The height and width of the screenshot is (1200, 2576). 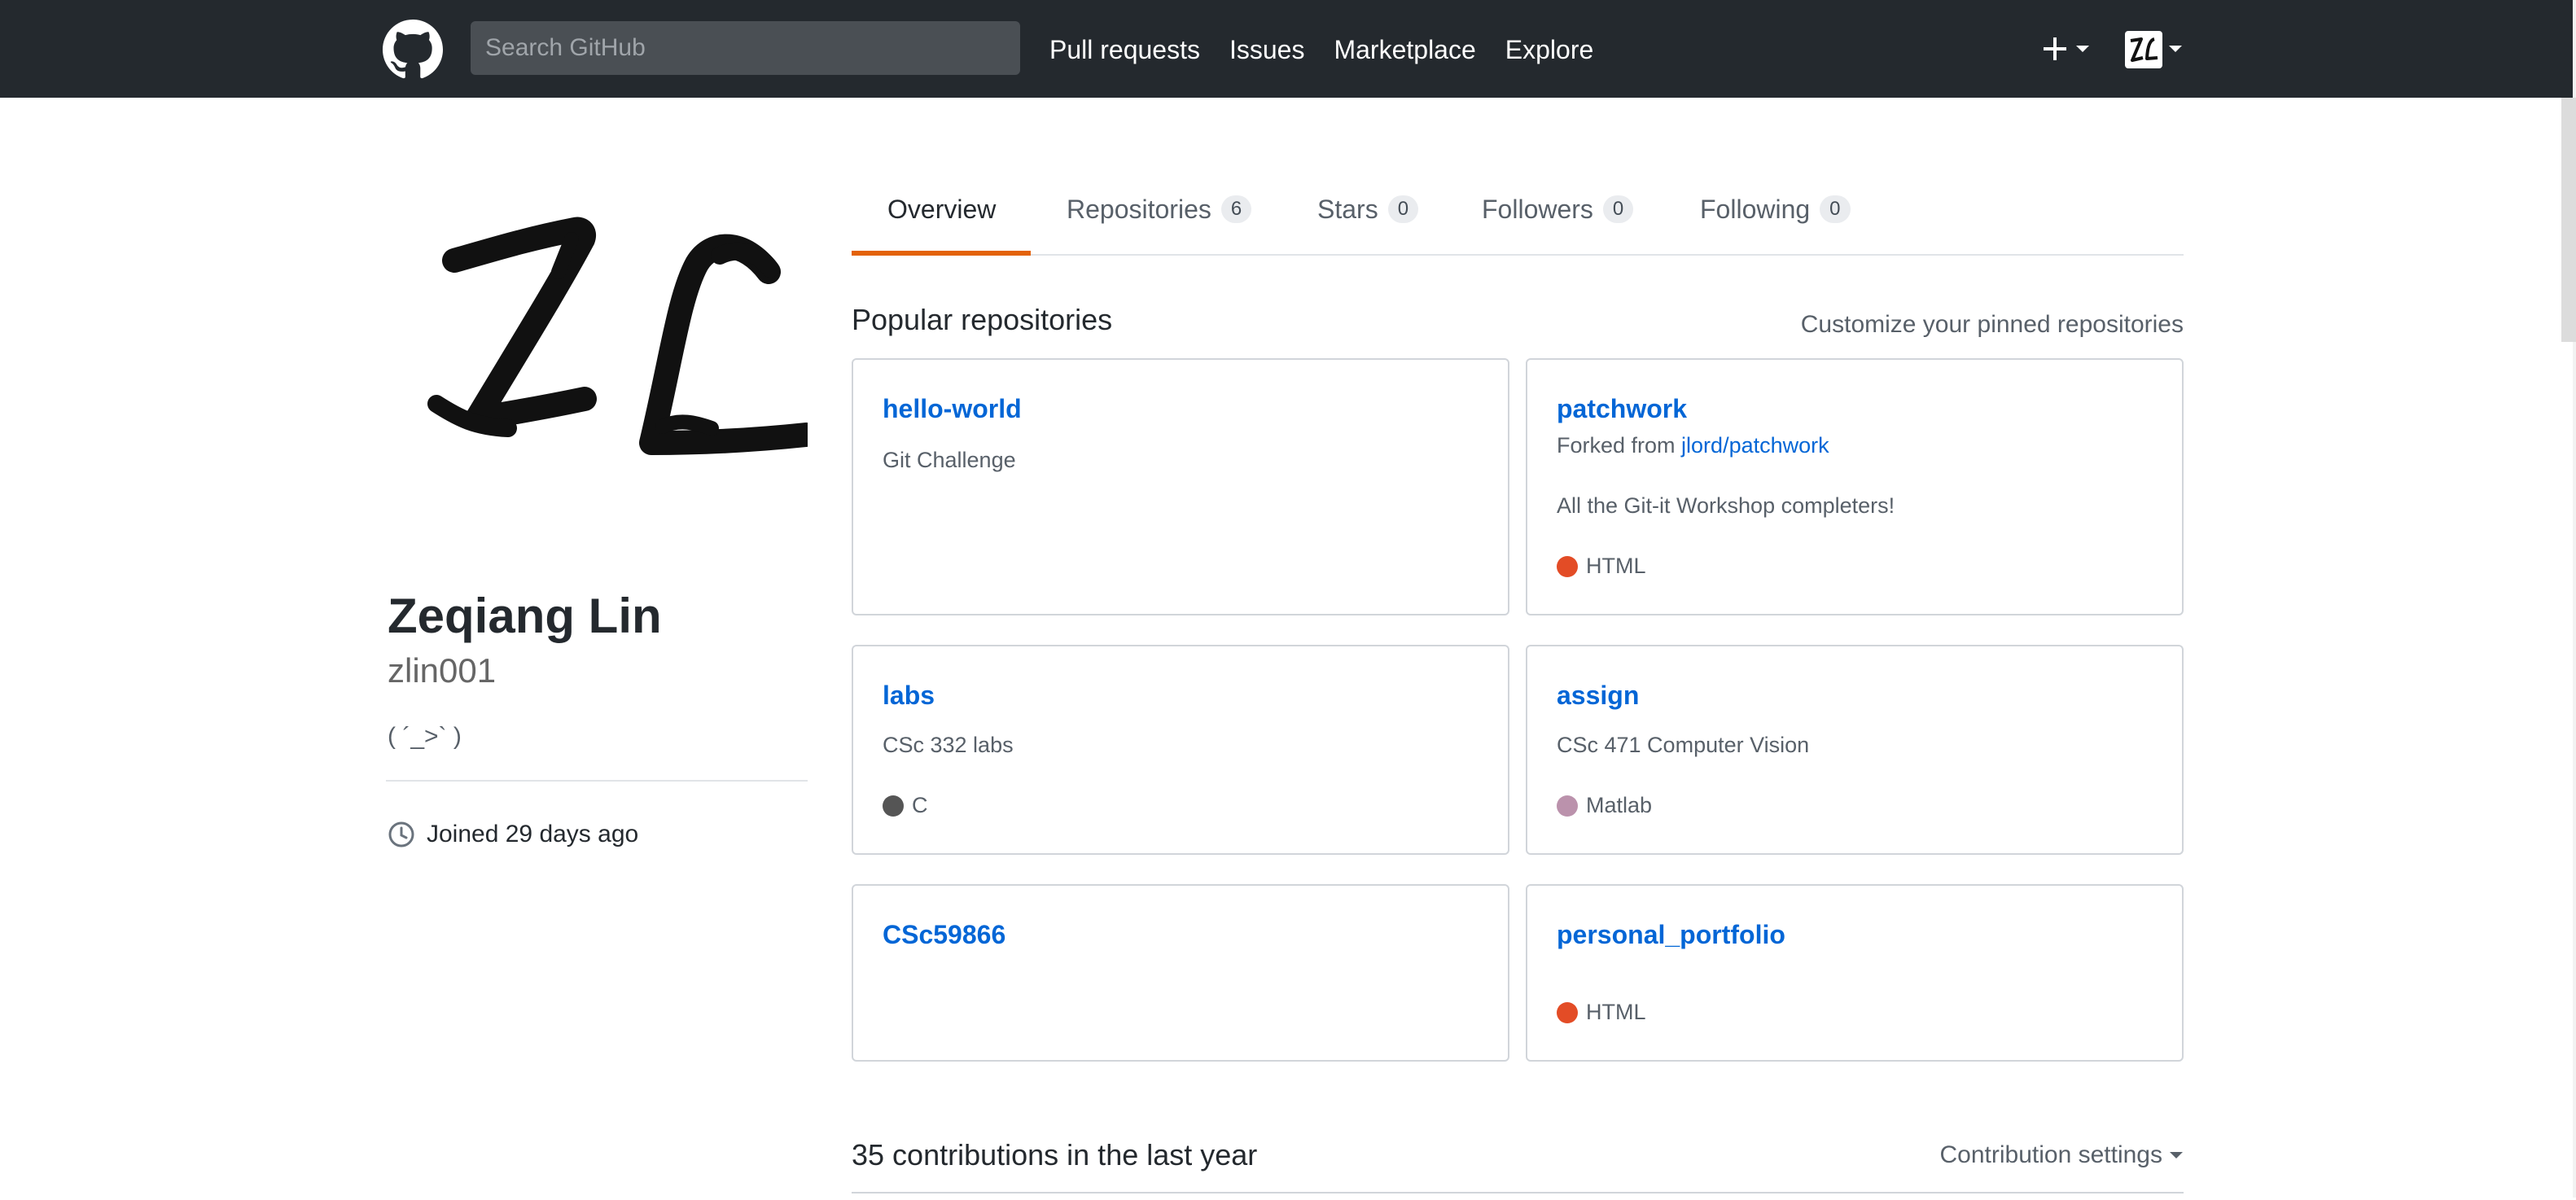 I want to click on repo-name-link: hello-world, so click(x=952, y=409).